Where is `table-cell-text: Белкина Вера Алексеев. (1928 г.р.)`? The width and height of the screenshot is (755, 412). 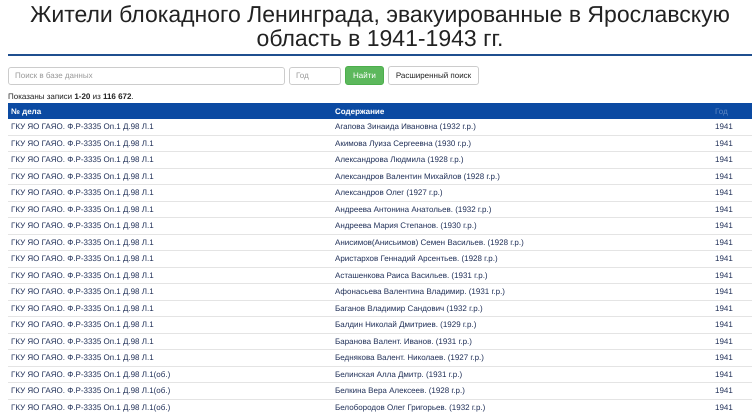
table-cell-text: Белкина Вера Алексеев. (1928 г.р.) is located at coordinates (400, 391).